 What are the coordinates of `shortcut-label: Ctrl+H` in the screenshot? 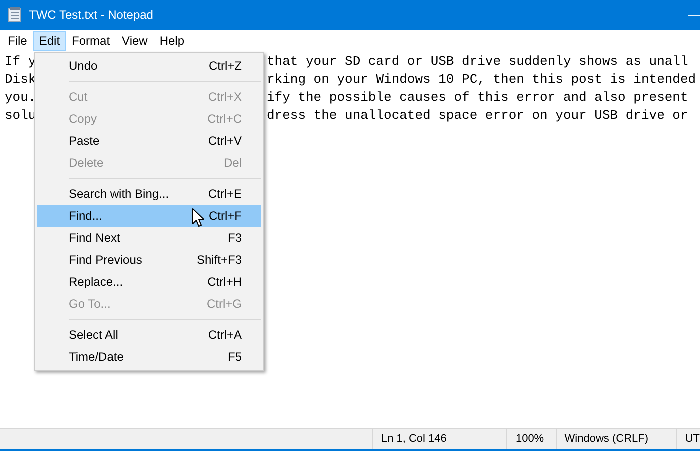 It's located at (225, 282).